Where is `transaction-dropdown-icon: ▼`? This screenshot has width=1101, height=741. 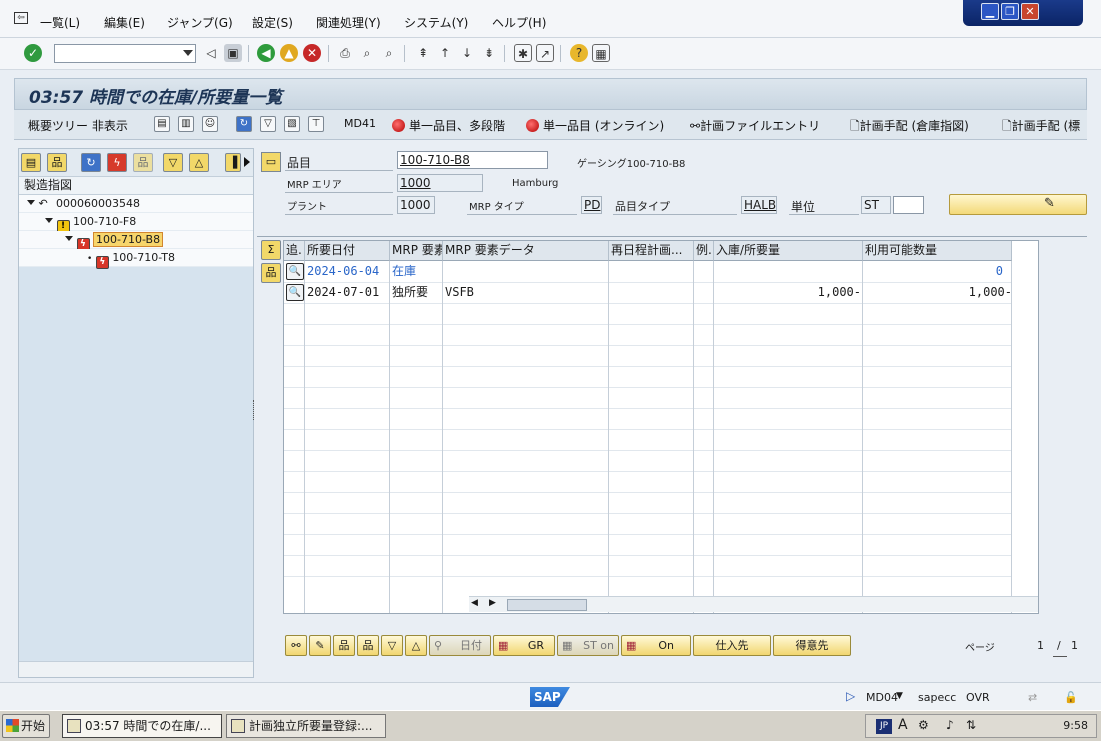 transaction-dropdown-icon: ▼ is located at coordinates (899, 696).